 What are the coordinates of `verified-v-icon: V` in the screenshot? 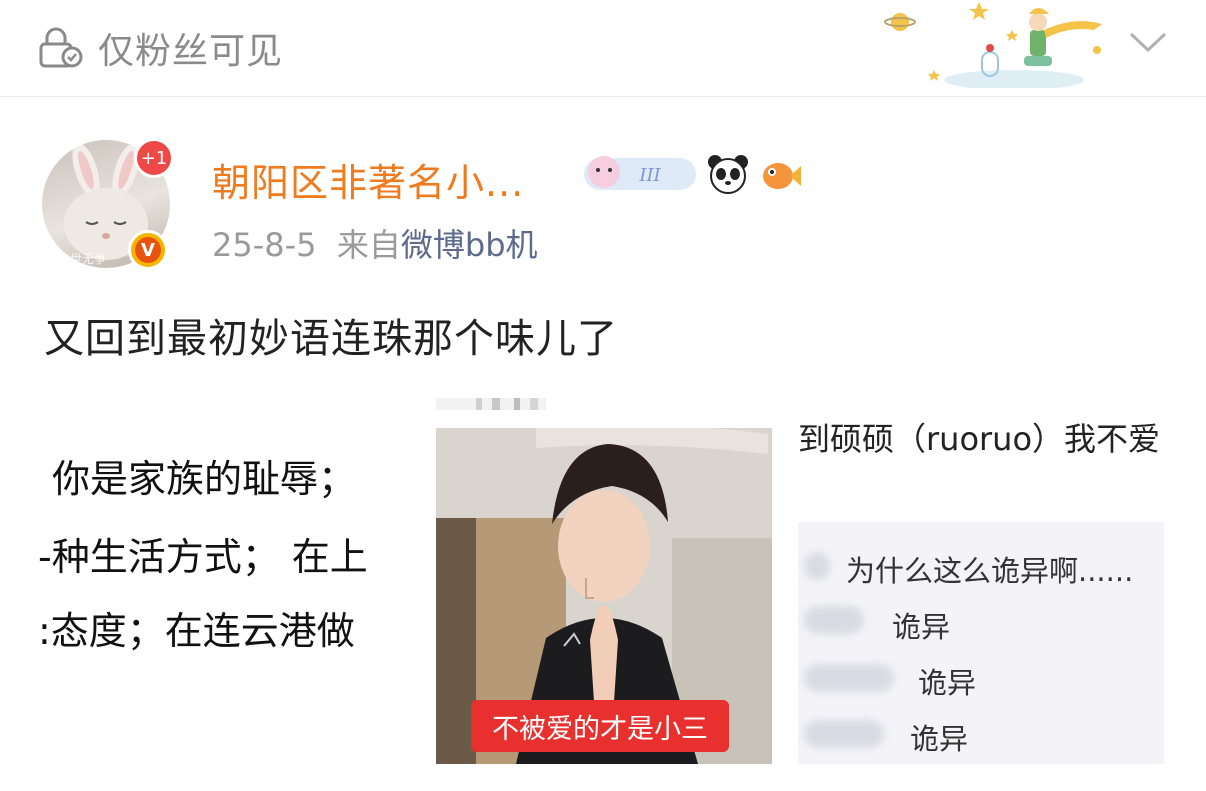 It's located at (148, 250).